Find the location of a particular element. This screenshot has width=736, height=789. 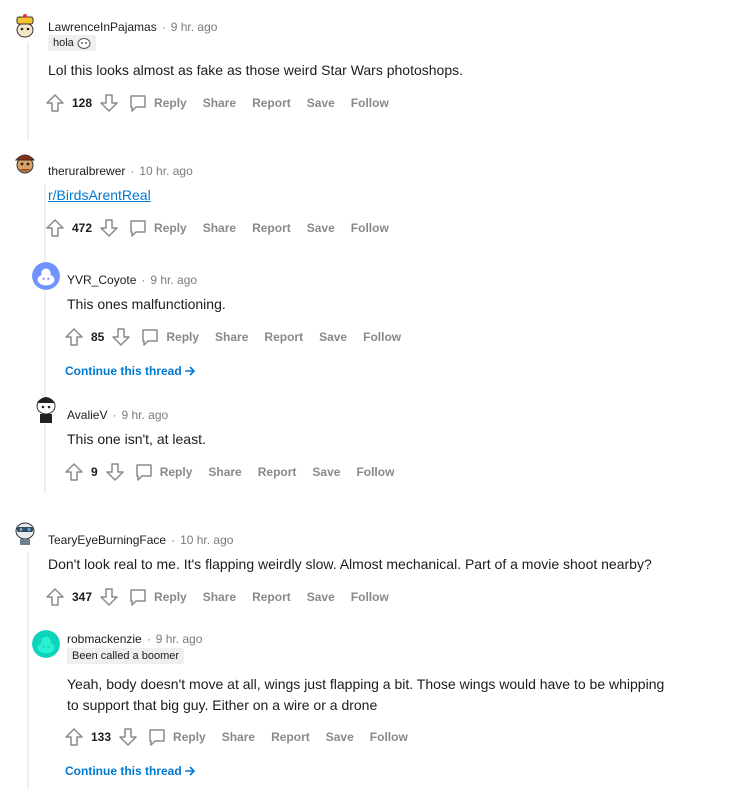

vote-score: 347 is located at coordinates (82, 597).